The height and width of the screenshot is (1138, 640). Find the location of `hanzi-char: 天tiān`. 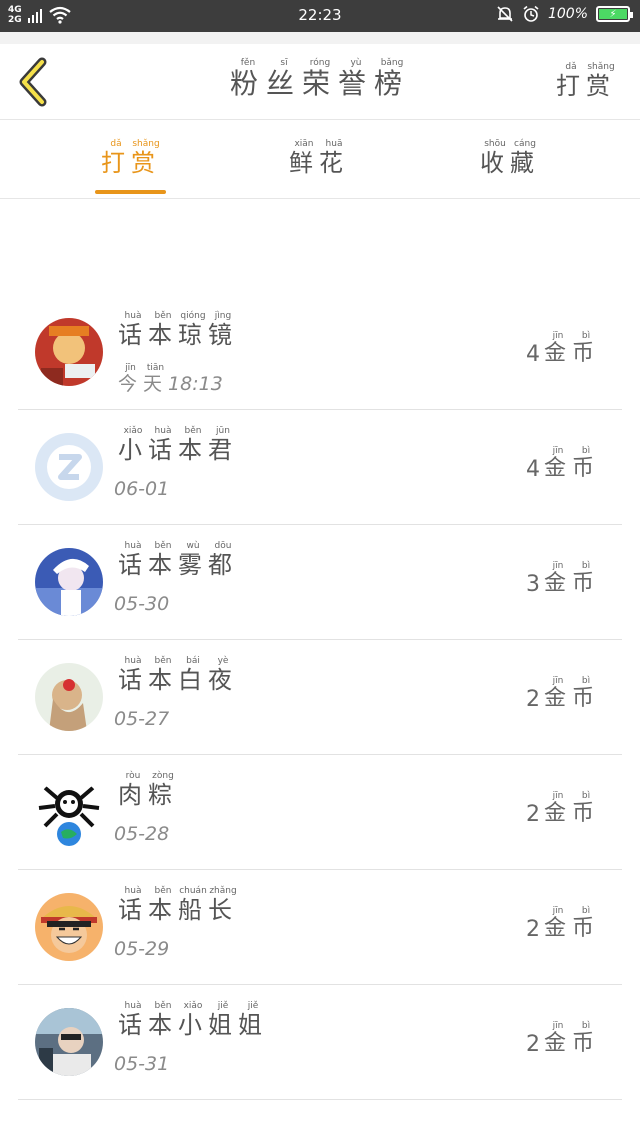

hanzi-char: 天tiān is located at coordinates (156, 379).